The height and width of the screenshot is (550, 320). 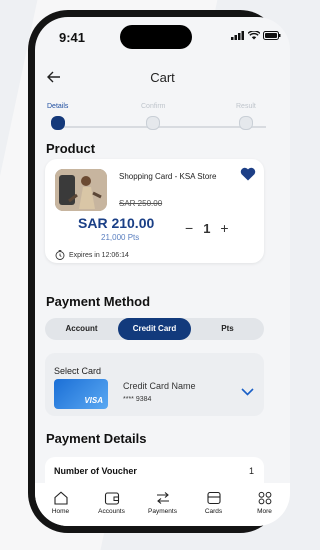 What do you see at coordinates (60, 511) in the screenshot?
I see `tab-label: Home` at bounding box center [60, 511].